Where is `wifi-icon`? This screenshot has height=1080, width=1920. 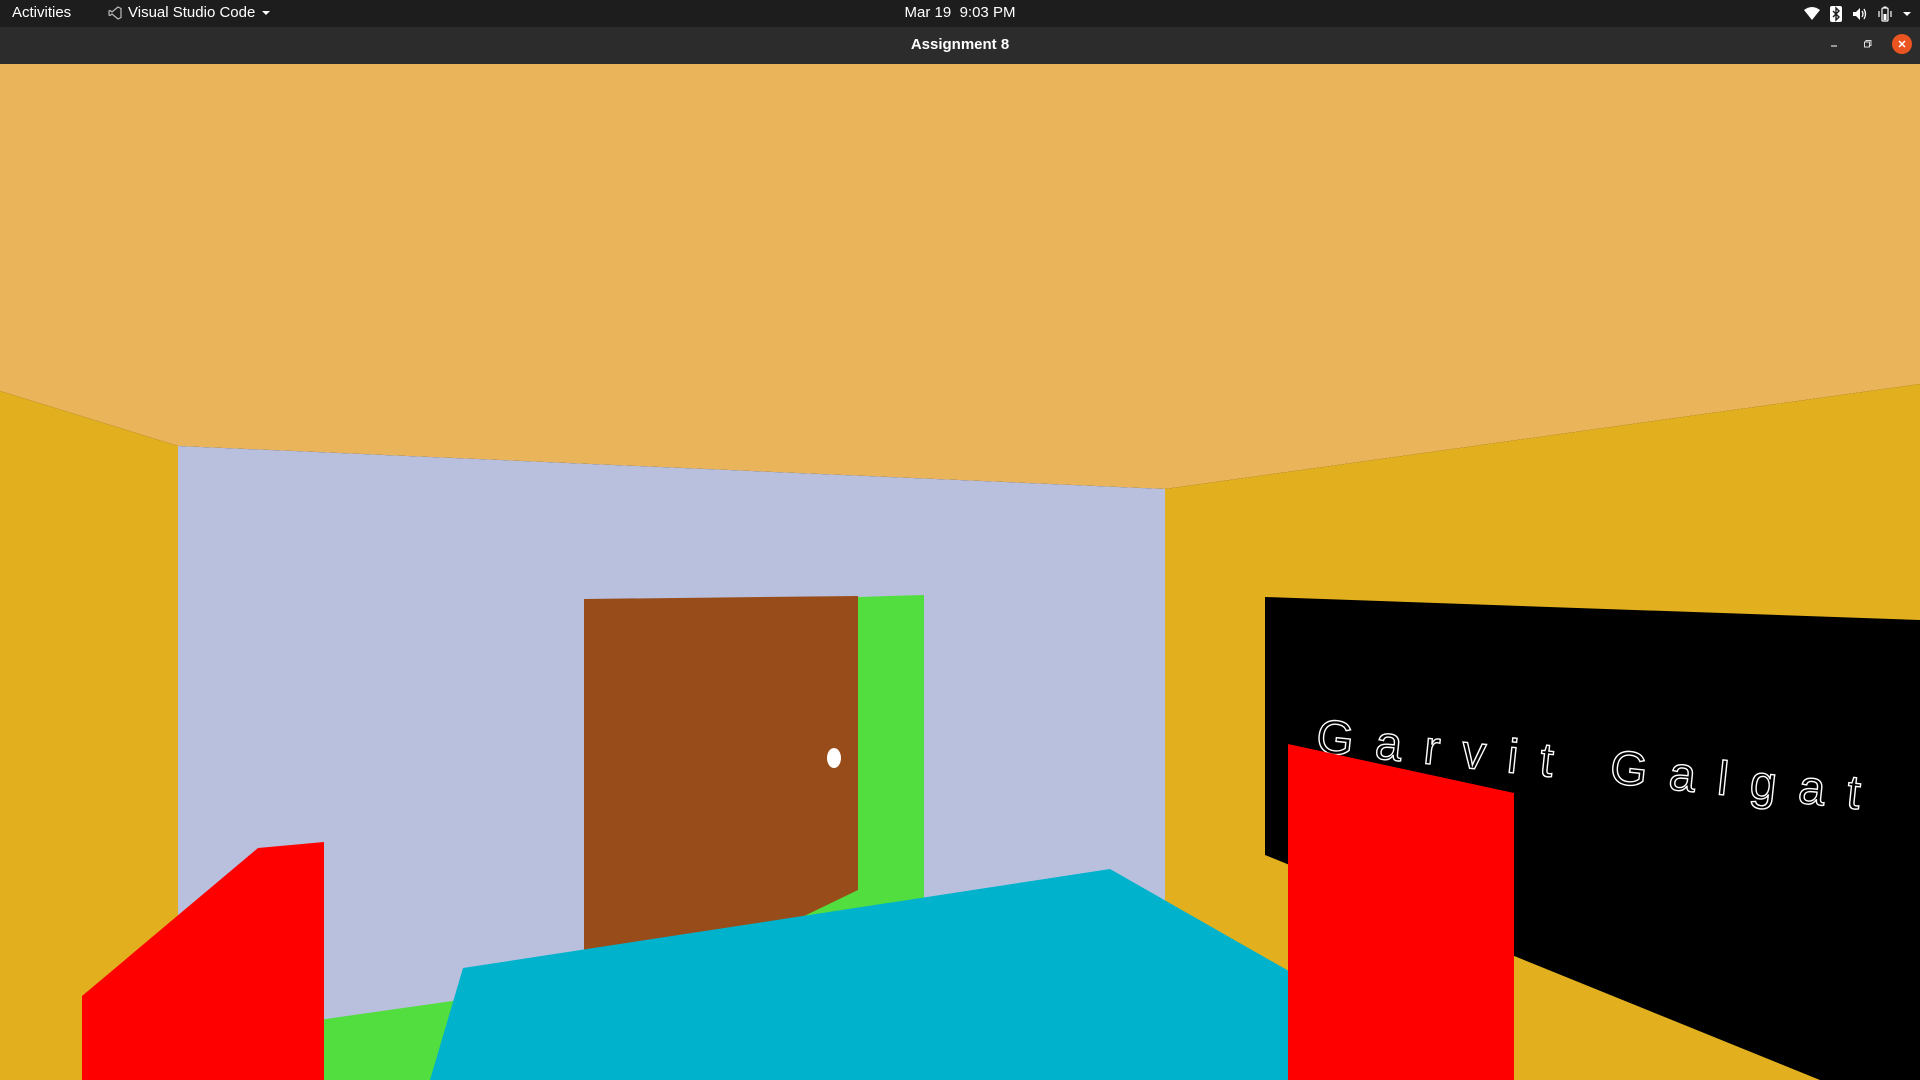
wifi-icon is located at coordinates (1812, 13).